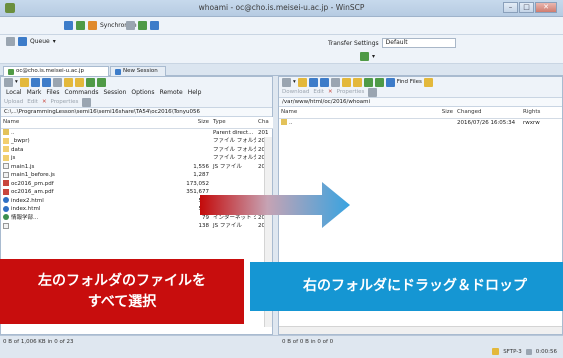 This screenshot has height=358, width=563. Describe the element at coordinates (195, 92) in the screenshot. I see `menu-help: Help` at that location.